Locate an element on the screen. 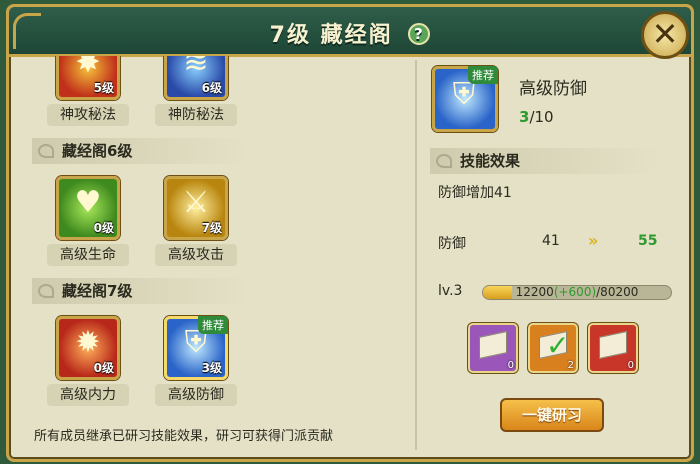 The height and width of the screenshot is (464, 700). footer-note: 所有成员继承已研习技能效果，研习可获得门派贡献 is located at coordinates (184, 436).